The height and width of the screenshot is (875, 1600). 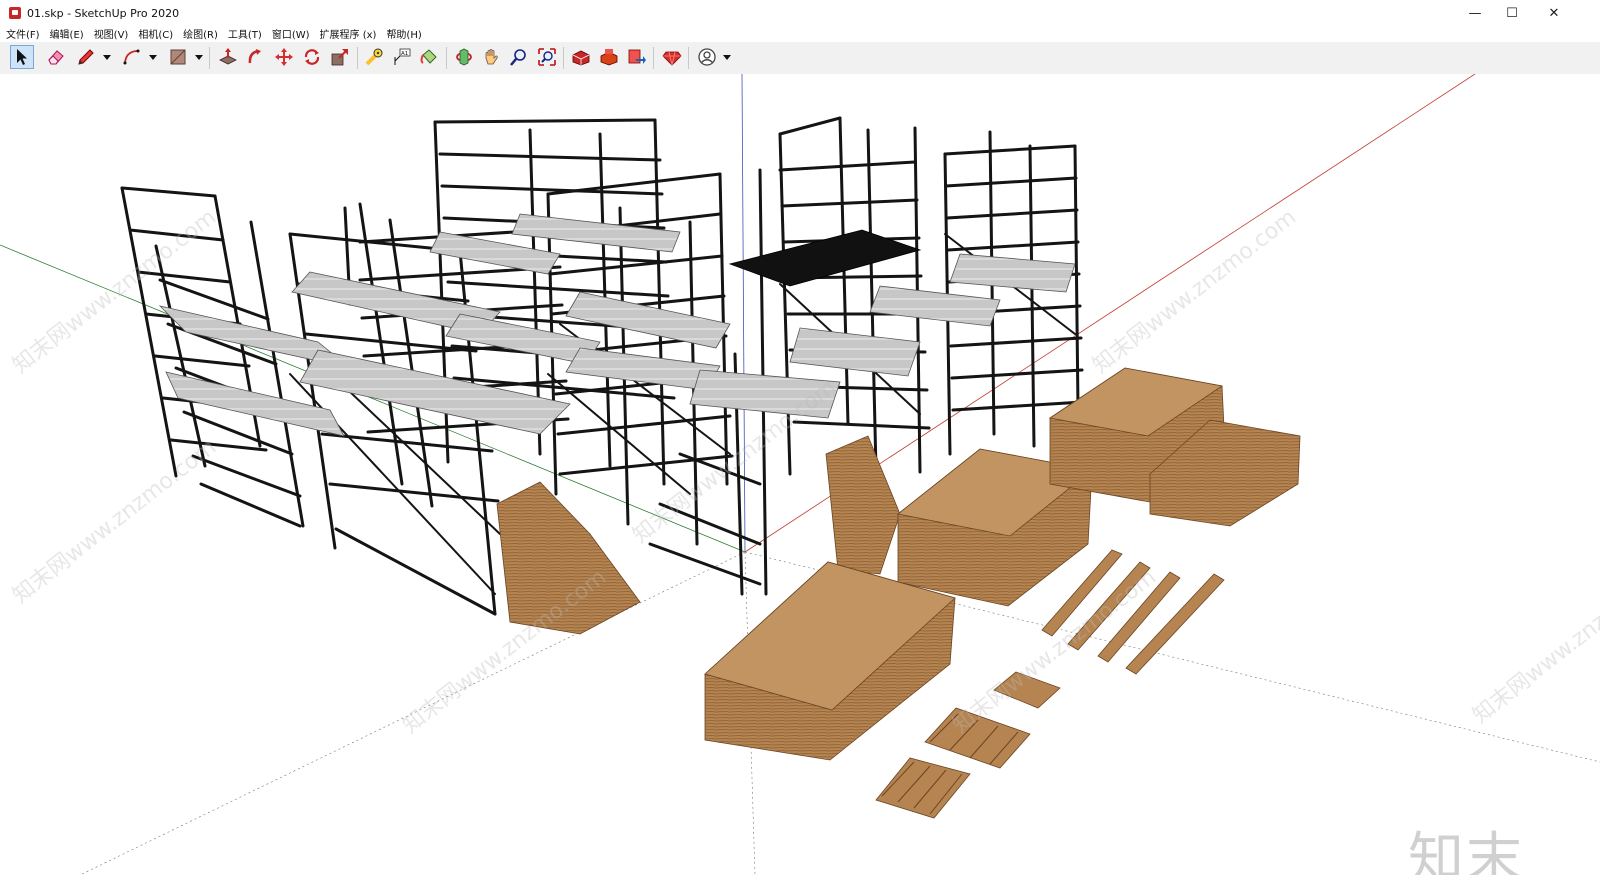 I want to click on select-icon, so click(x=22, y=57).